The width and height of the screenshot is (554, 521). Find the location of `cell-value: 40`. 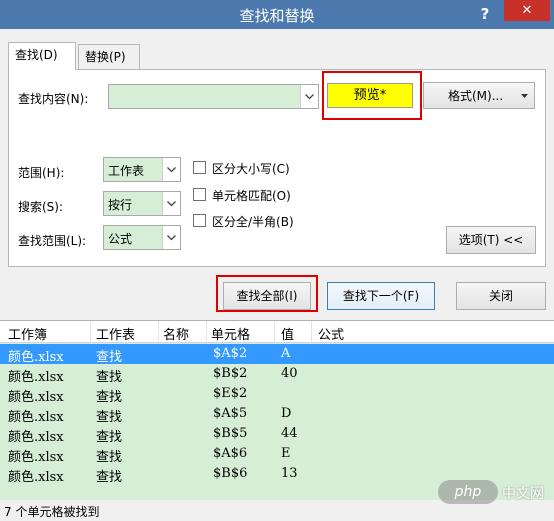

cell-value: 40 is located at coordinates (289, 373).